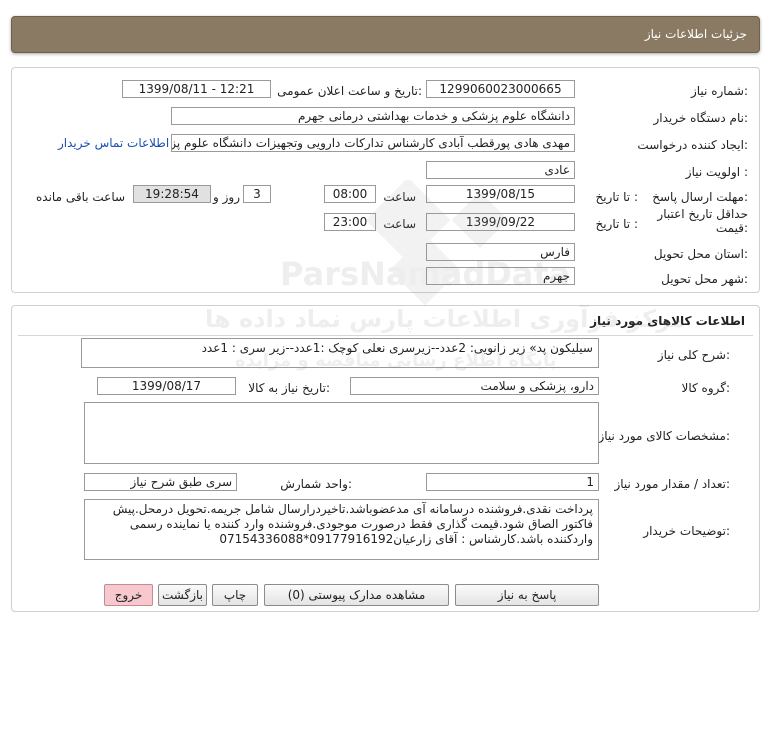  I want to click on validity-until-label: تا تاریخ :, so click(616, 224).